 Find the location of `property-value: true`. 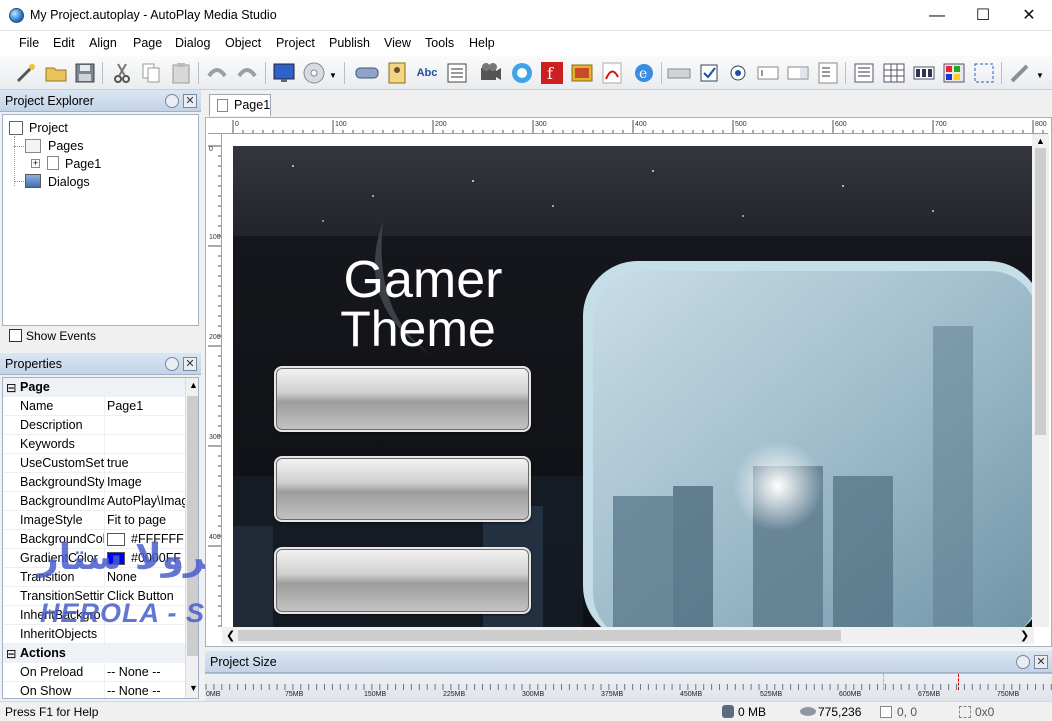

property-value: true is located at coordinates (147, 463).